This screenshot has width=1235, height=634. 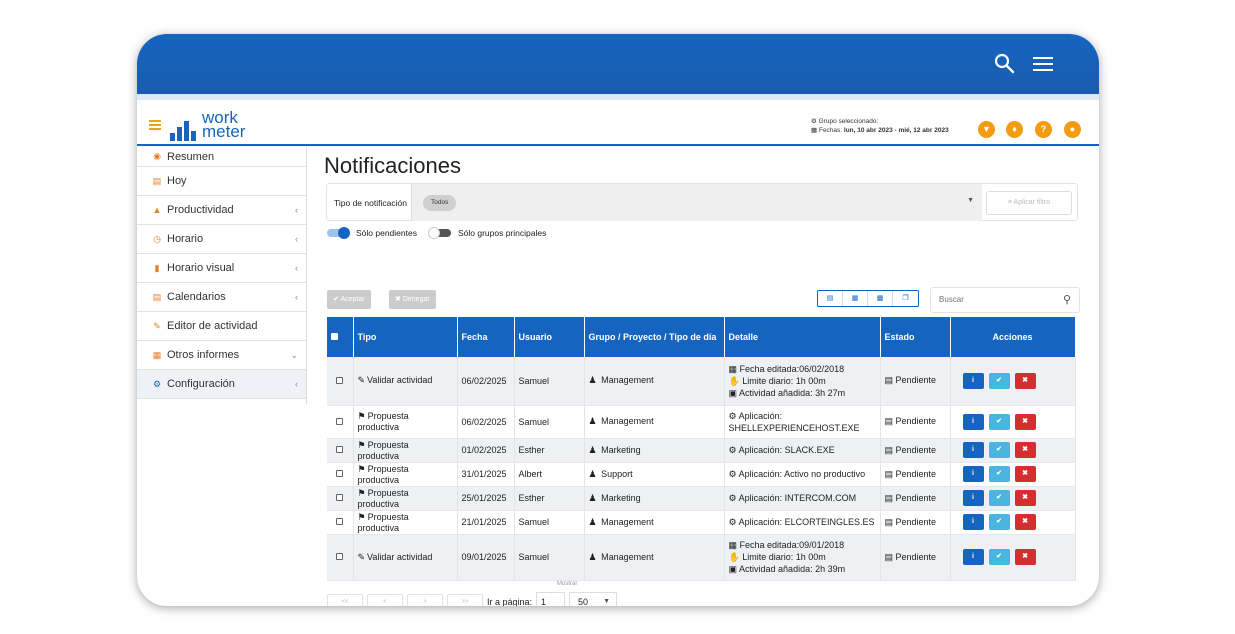 I want to click on acciones-cell: i ✔ ✖, so click(x=1013, y=450).